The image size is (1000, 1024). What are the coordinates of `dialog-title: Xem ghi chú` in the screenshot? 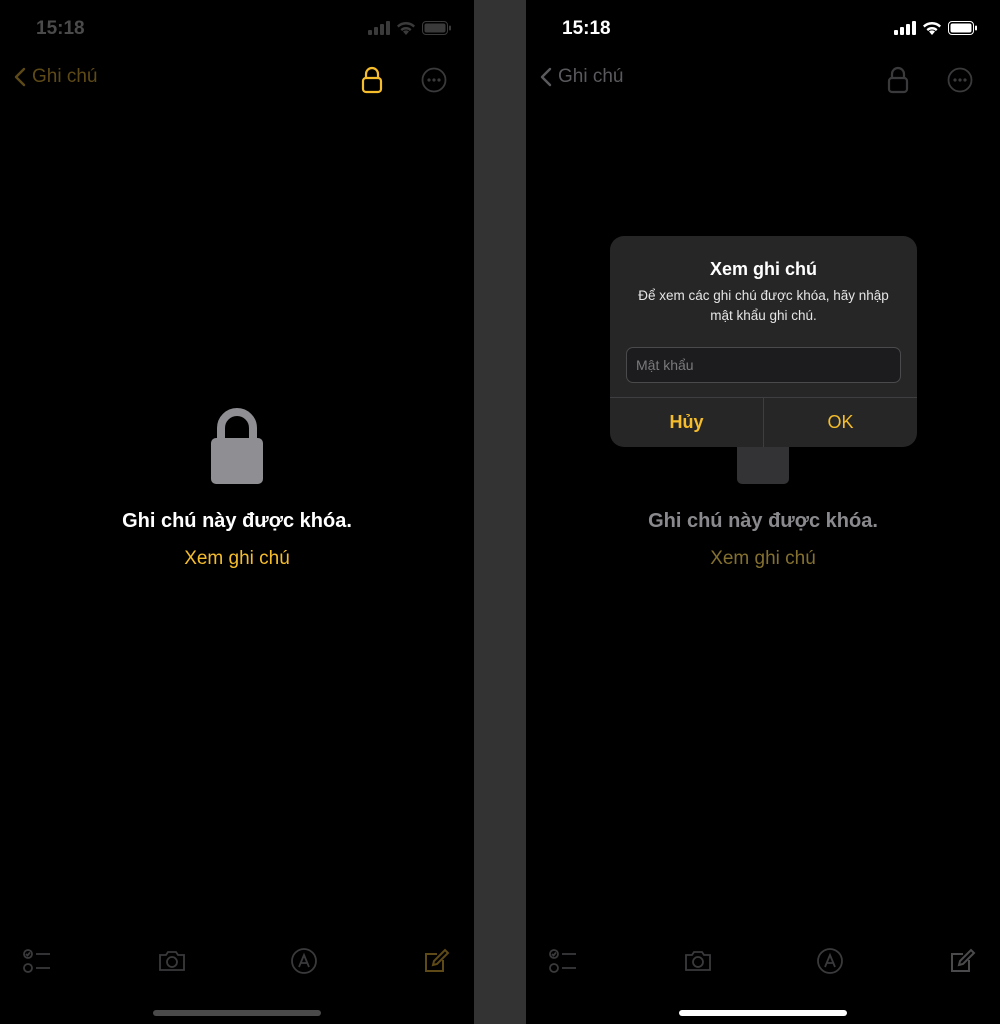 It's located at (763, 269).